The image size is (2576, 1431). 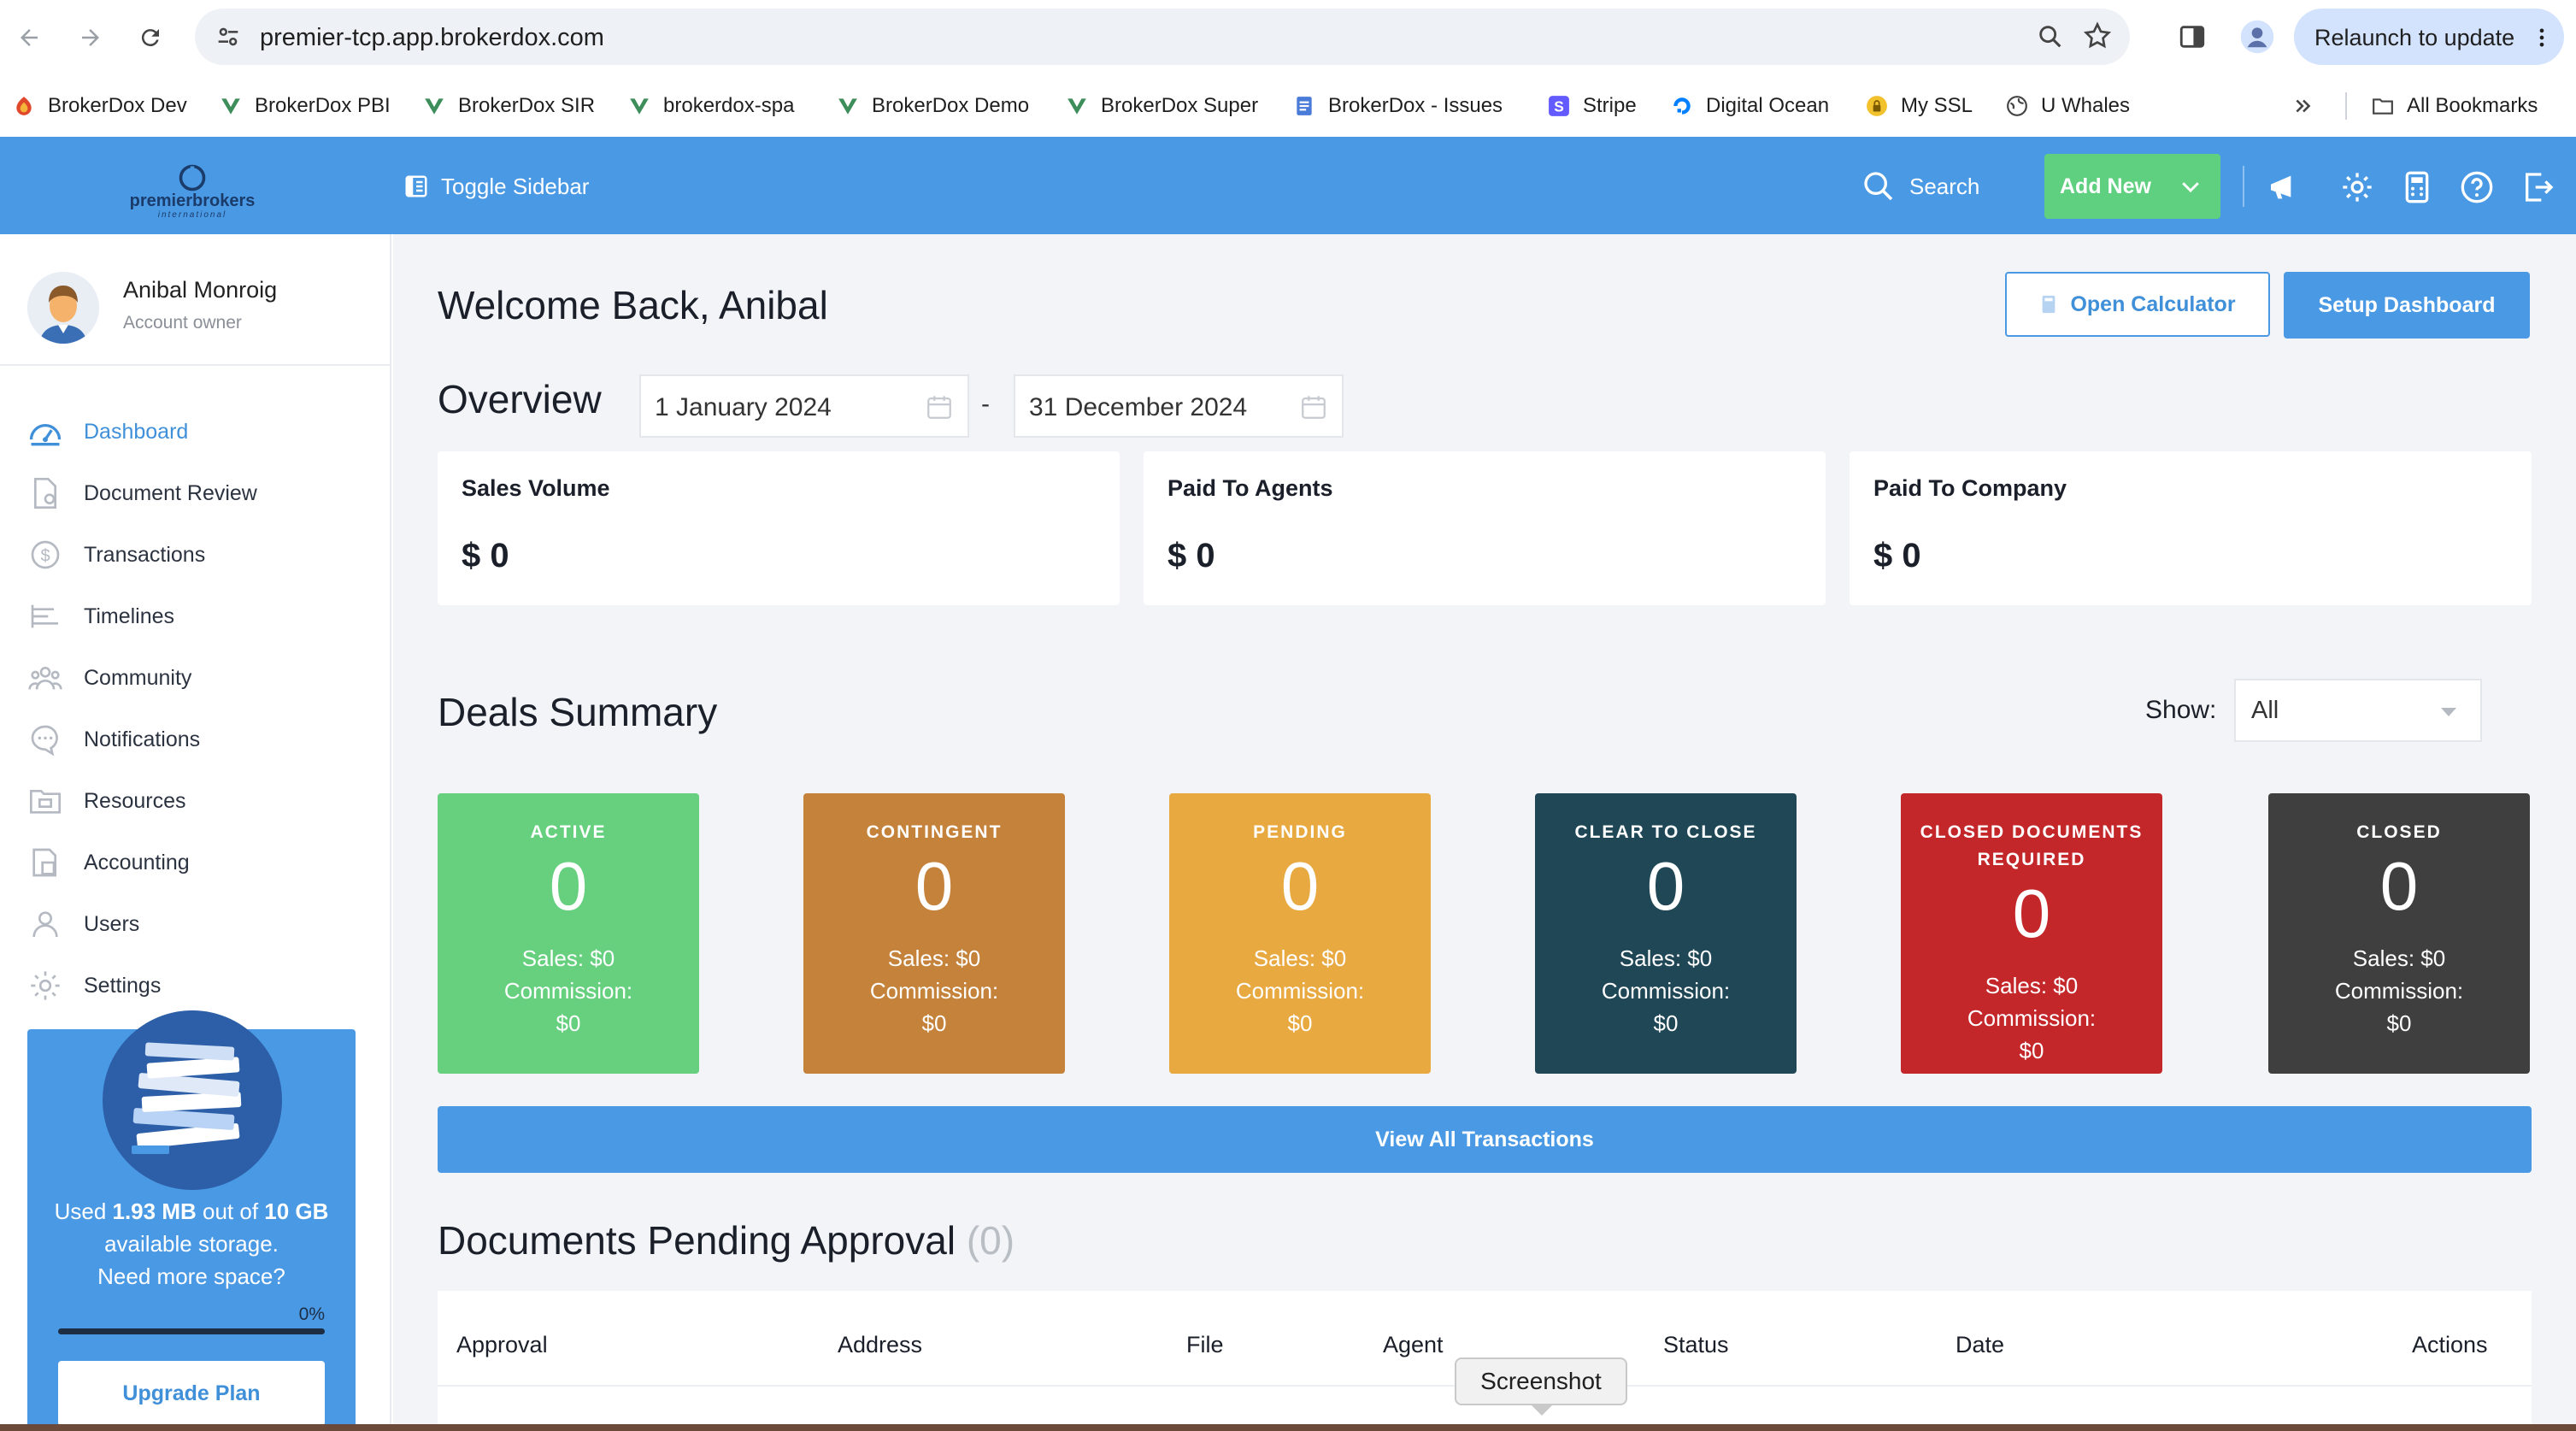 What do you see at coordinates (2538, 187) in the screenshot?
I see `logout-button` at bounding box center [2538, 187].